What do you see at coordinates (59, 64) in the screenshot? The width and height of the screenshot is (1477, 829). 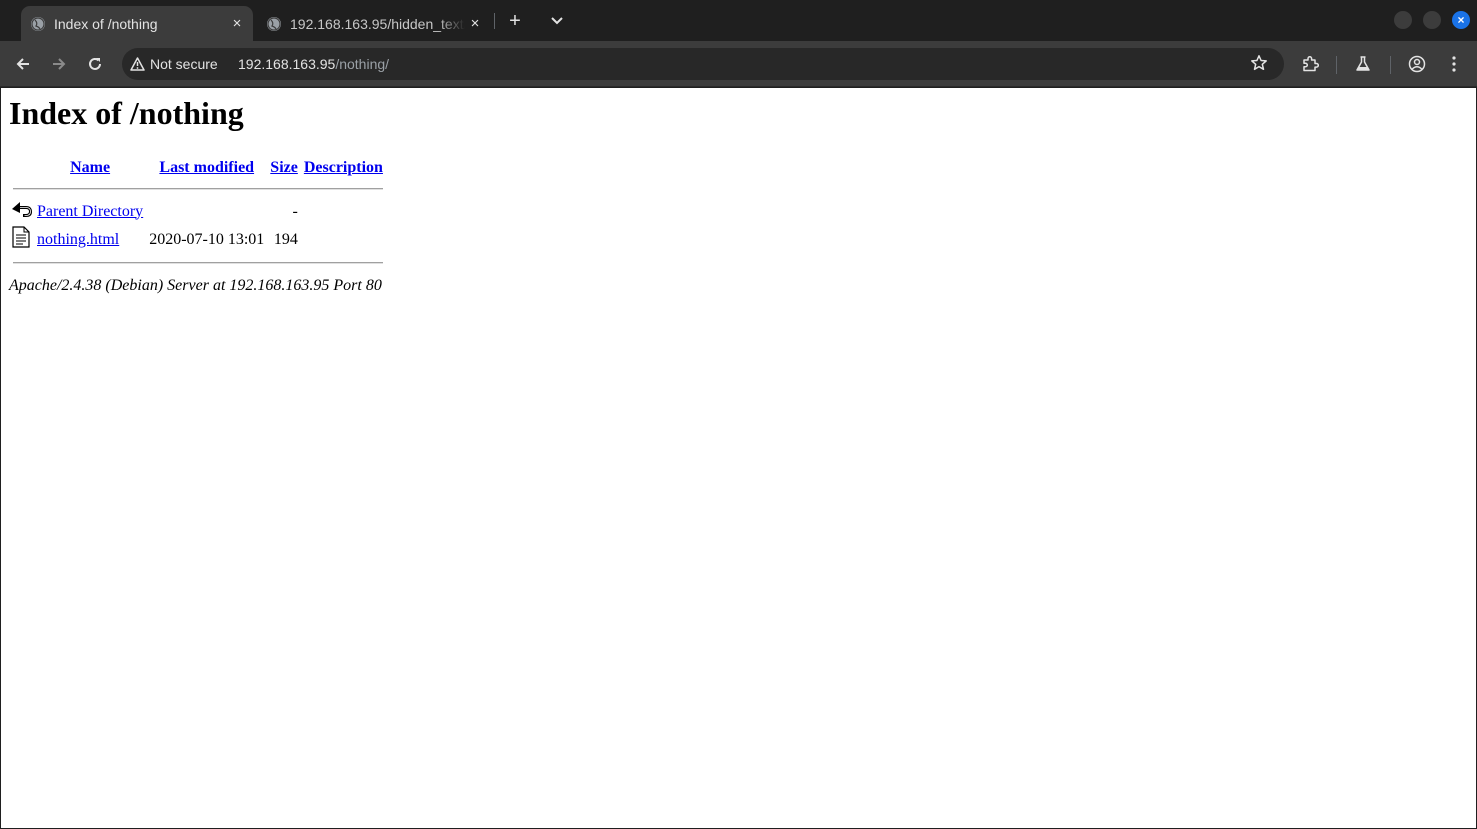 I see `forward-arrow-icon` at bounding box center [59, 64].